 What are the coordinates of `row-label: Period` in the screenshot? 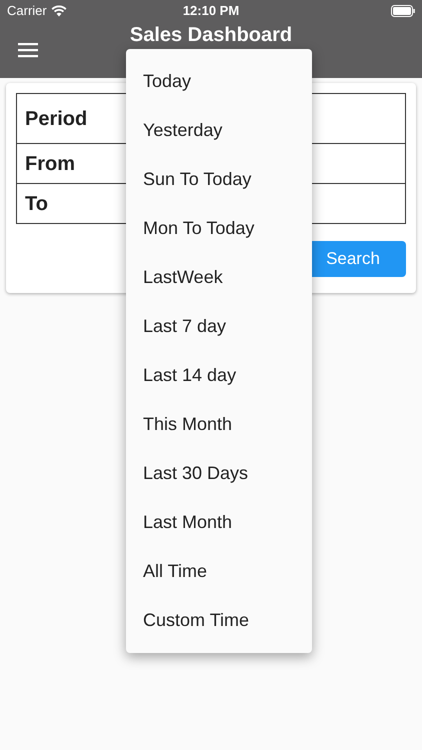 It's located at (56, 119).